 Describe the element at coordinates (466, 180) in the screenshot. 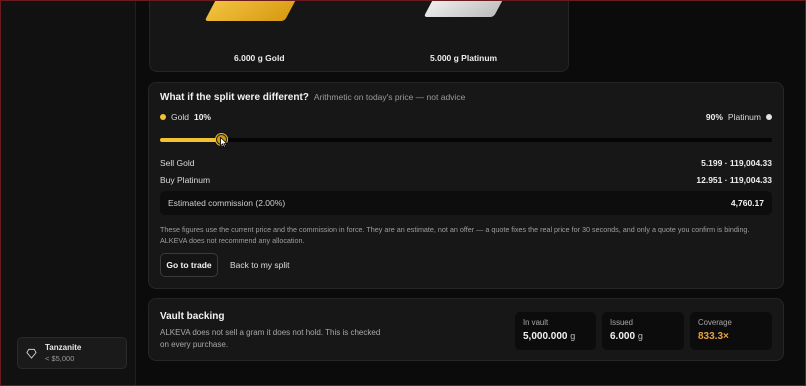

I see `buy-row: Buy Platinum 12.951 · 119,004.33` at that location.